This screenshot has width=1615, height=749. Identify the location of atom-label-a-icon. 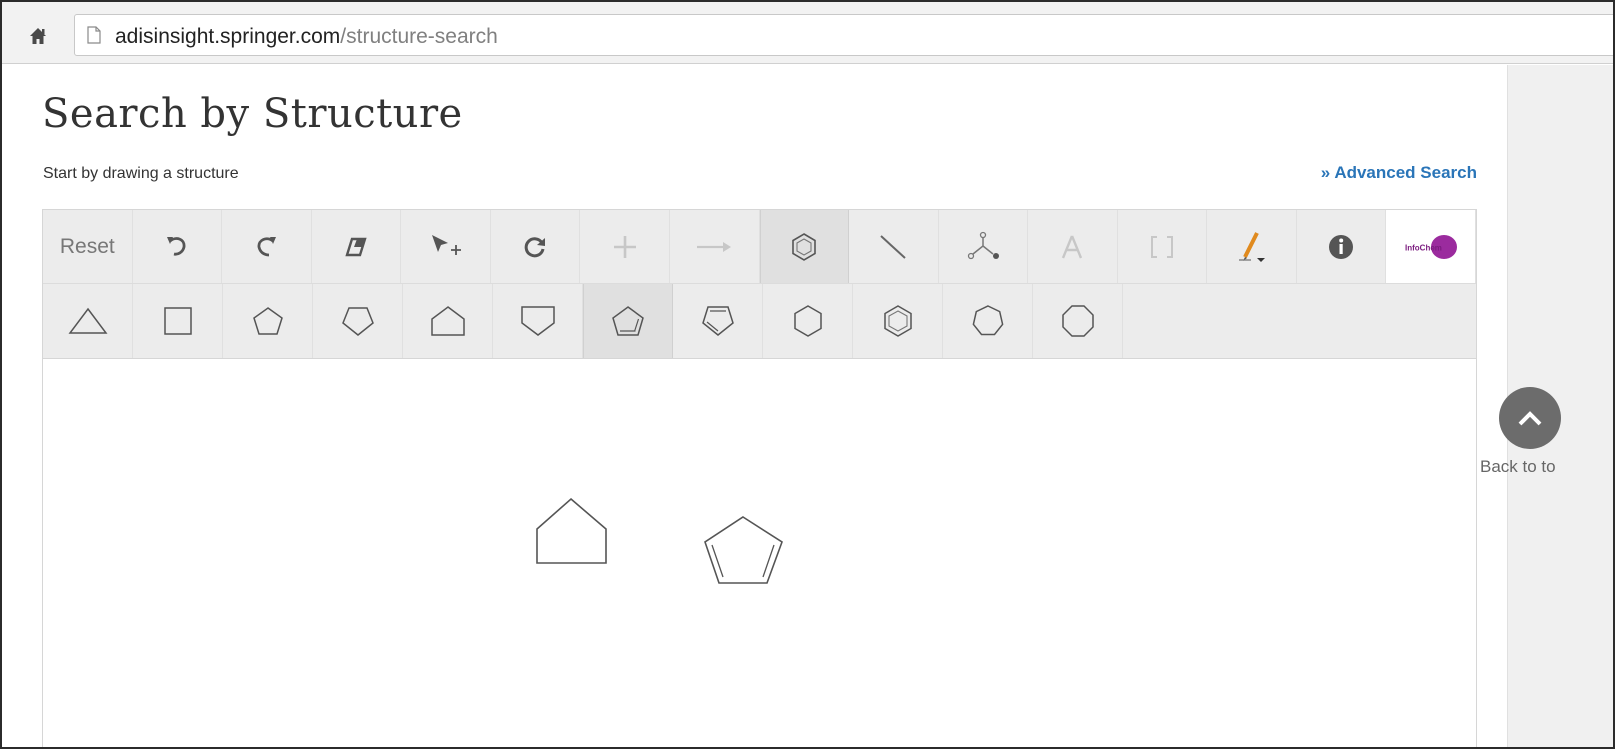
(1072, 246).